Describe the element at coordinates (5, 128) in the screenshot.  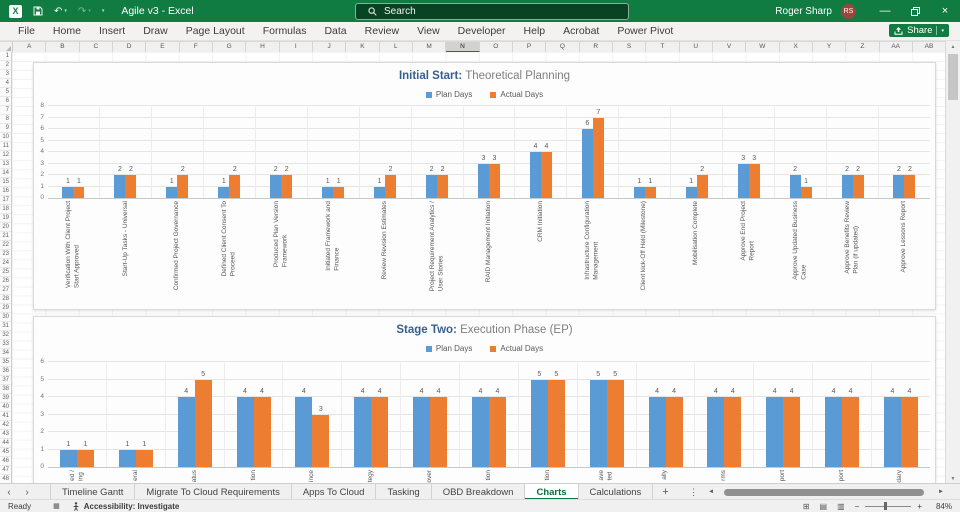
I see `row-header-9: 9` at that location.